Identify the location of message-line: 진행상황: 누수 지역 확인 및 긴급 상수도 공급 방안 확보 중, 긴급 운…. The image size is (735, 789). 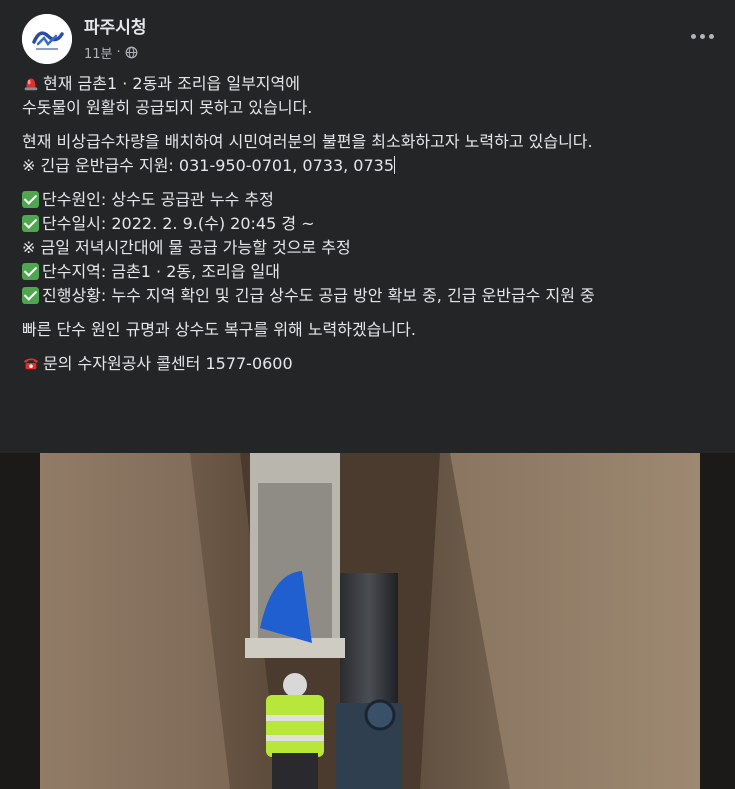
(372, 296).